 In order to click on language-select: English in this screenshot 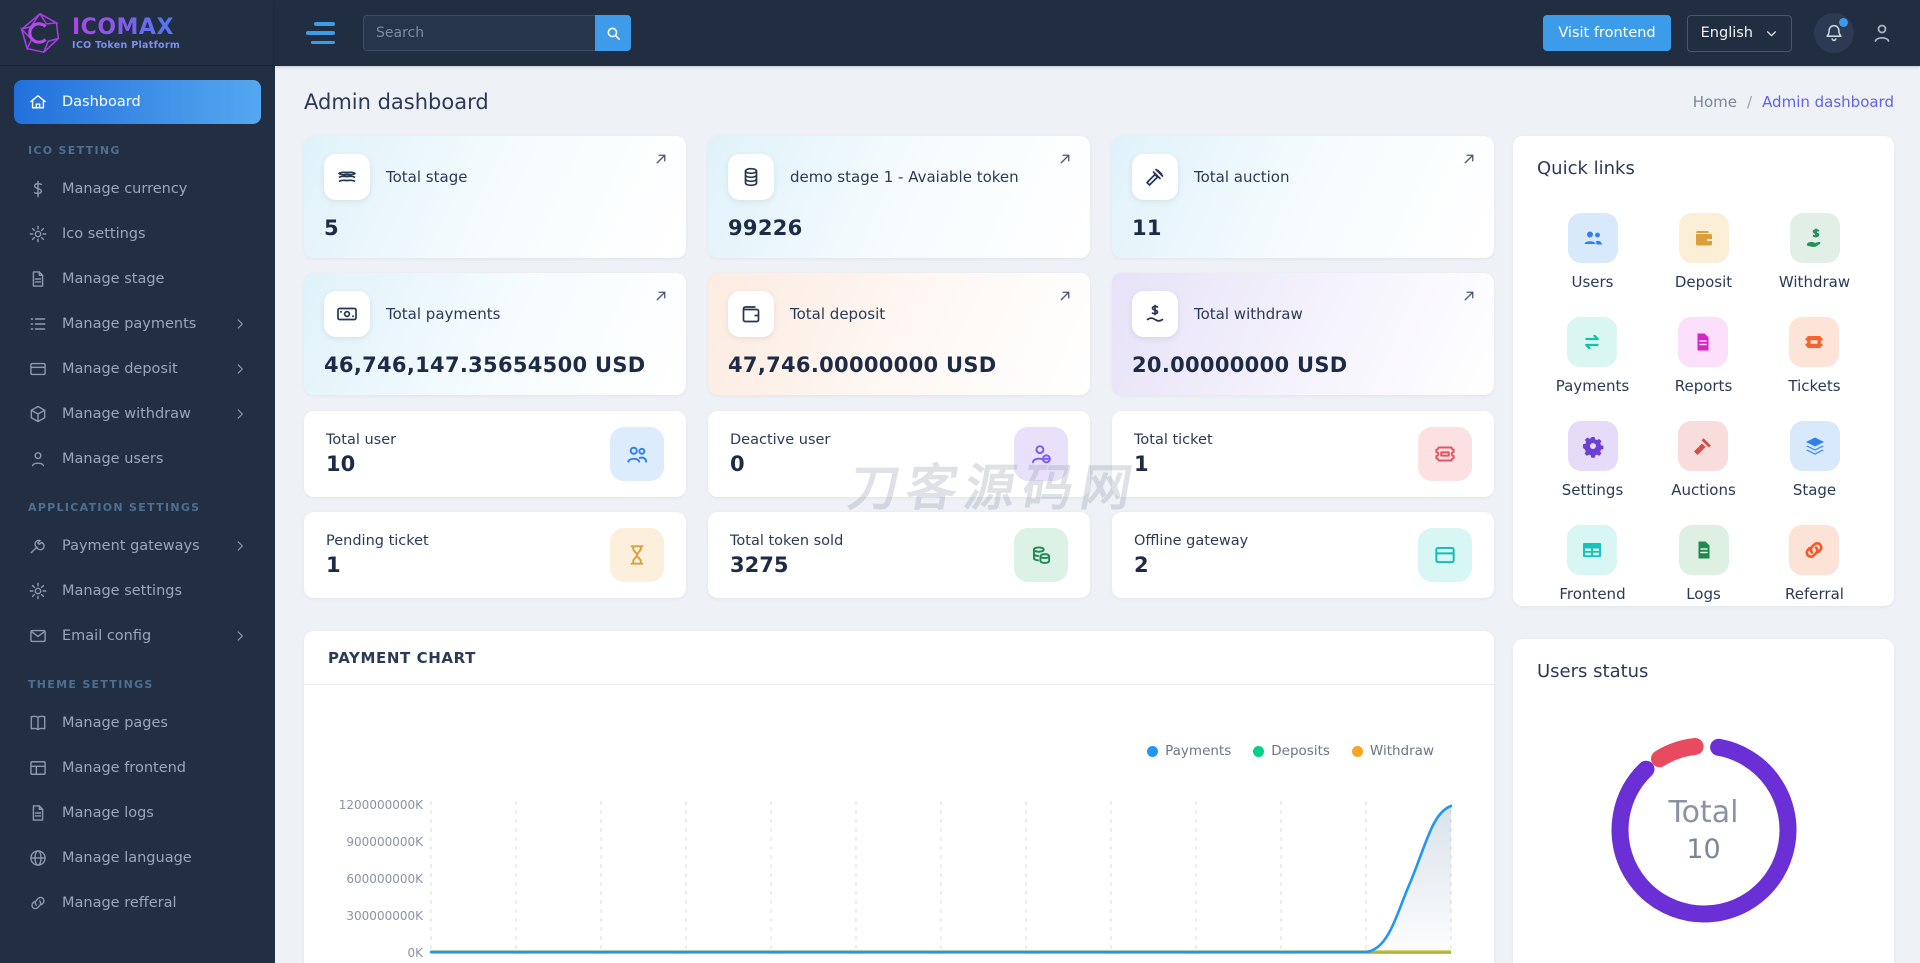, I will do `click(1739, 33)`.